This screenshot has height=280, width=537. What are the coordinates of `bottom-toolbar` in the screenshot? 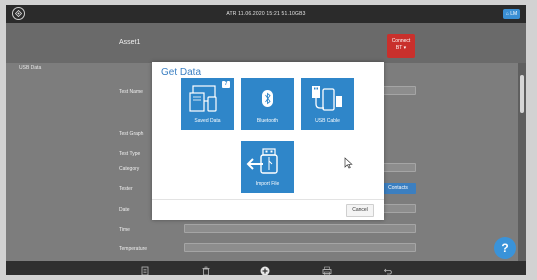 It's located at (266, 268).